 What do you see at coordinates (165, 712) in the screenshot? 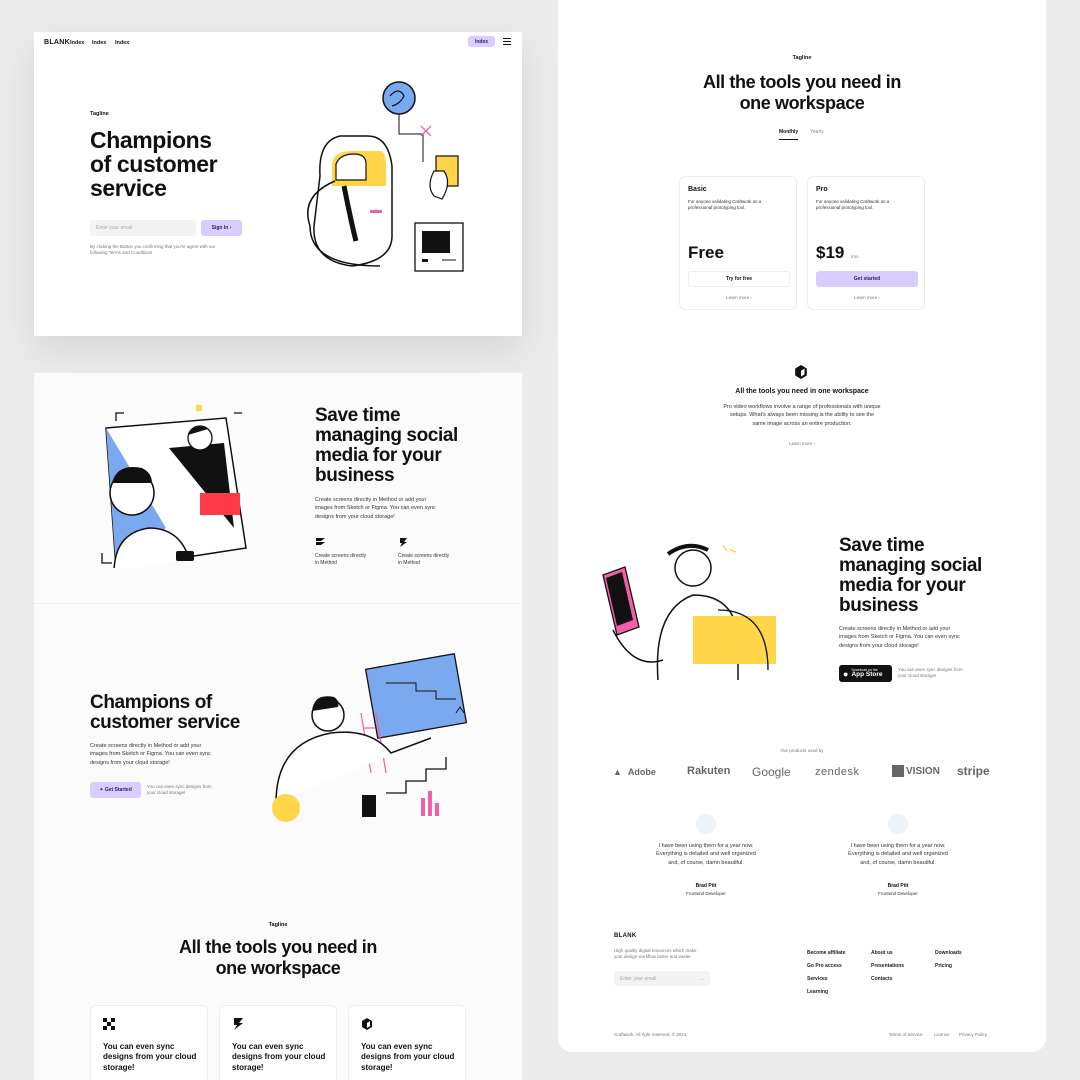
I see `champions-title: Champions of customer service` at bounding box center [165, 712].